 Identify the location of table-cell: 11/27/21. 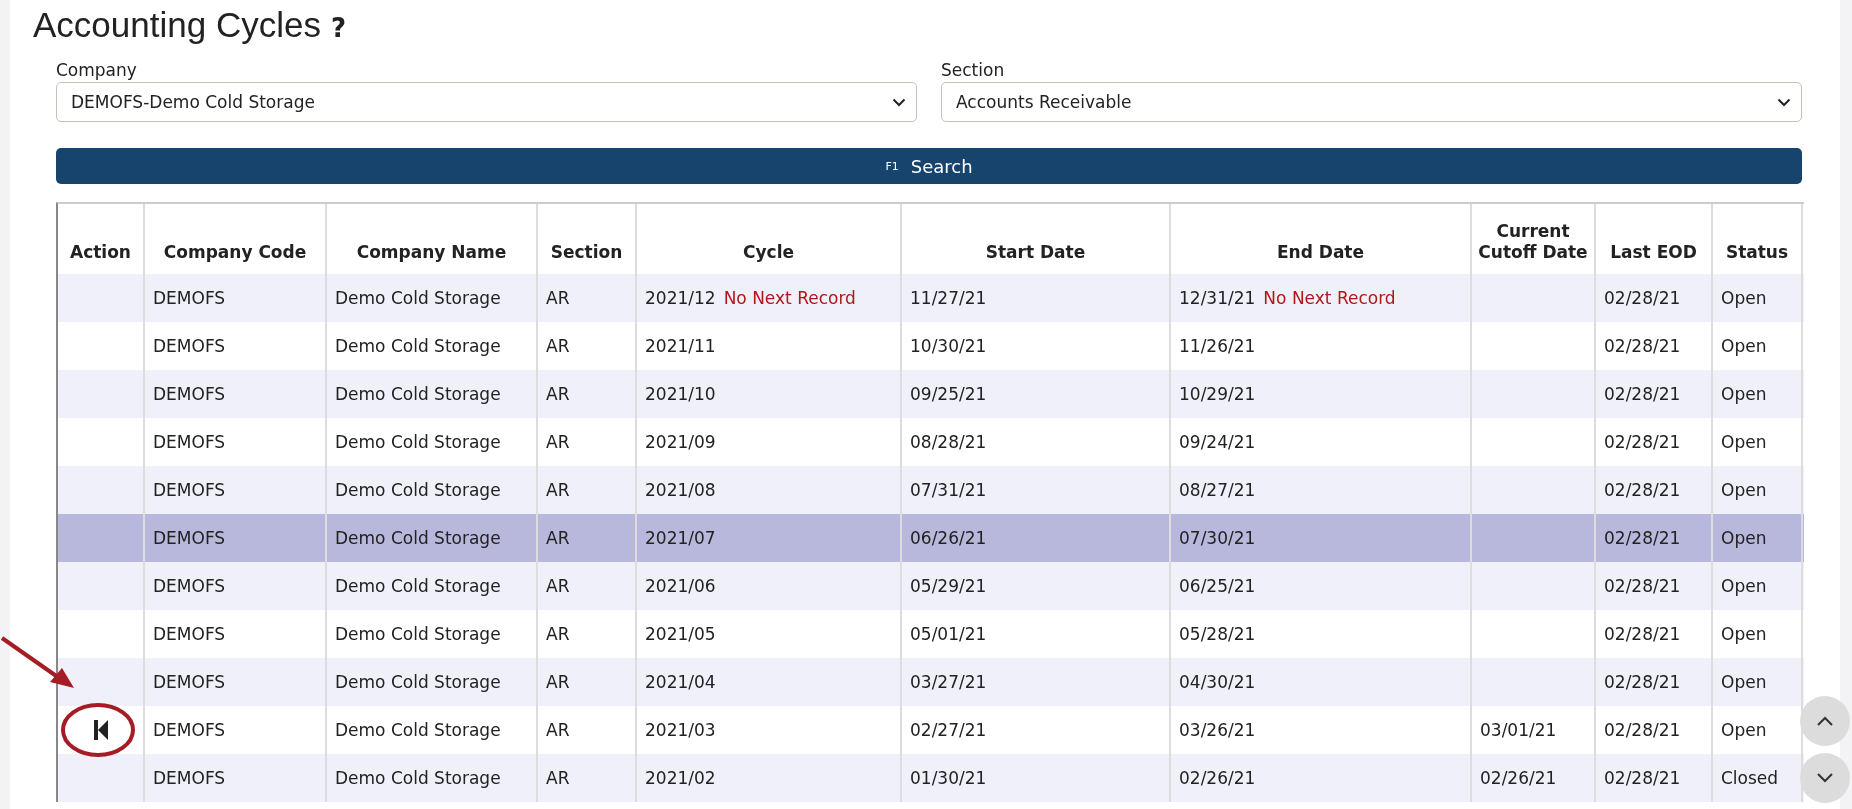
(948, 298).